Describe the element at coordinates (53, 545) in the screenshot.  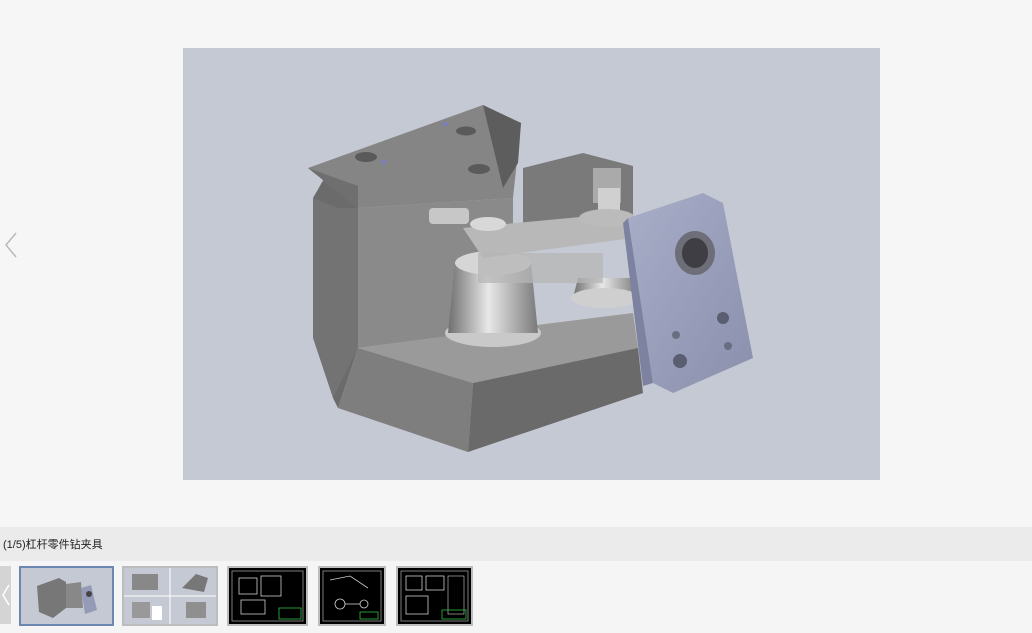
I see `image-caption: (1/5)杠杆零件钻夹具` at that location.